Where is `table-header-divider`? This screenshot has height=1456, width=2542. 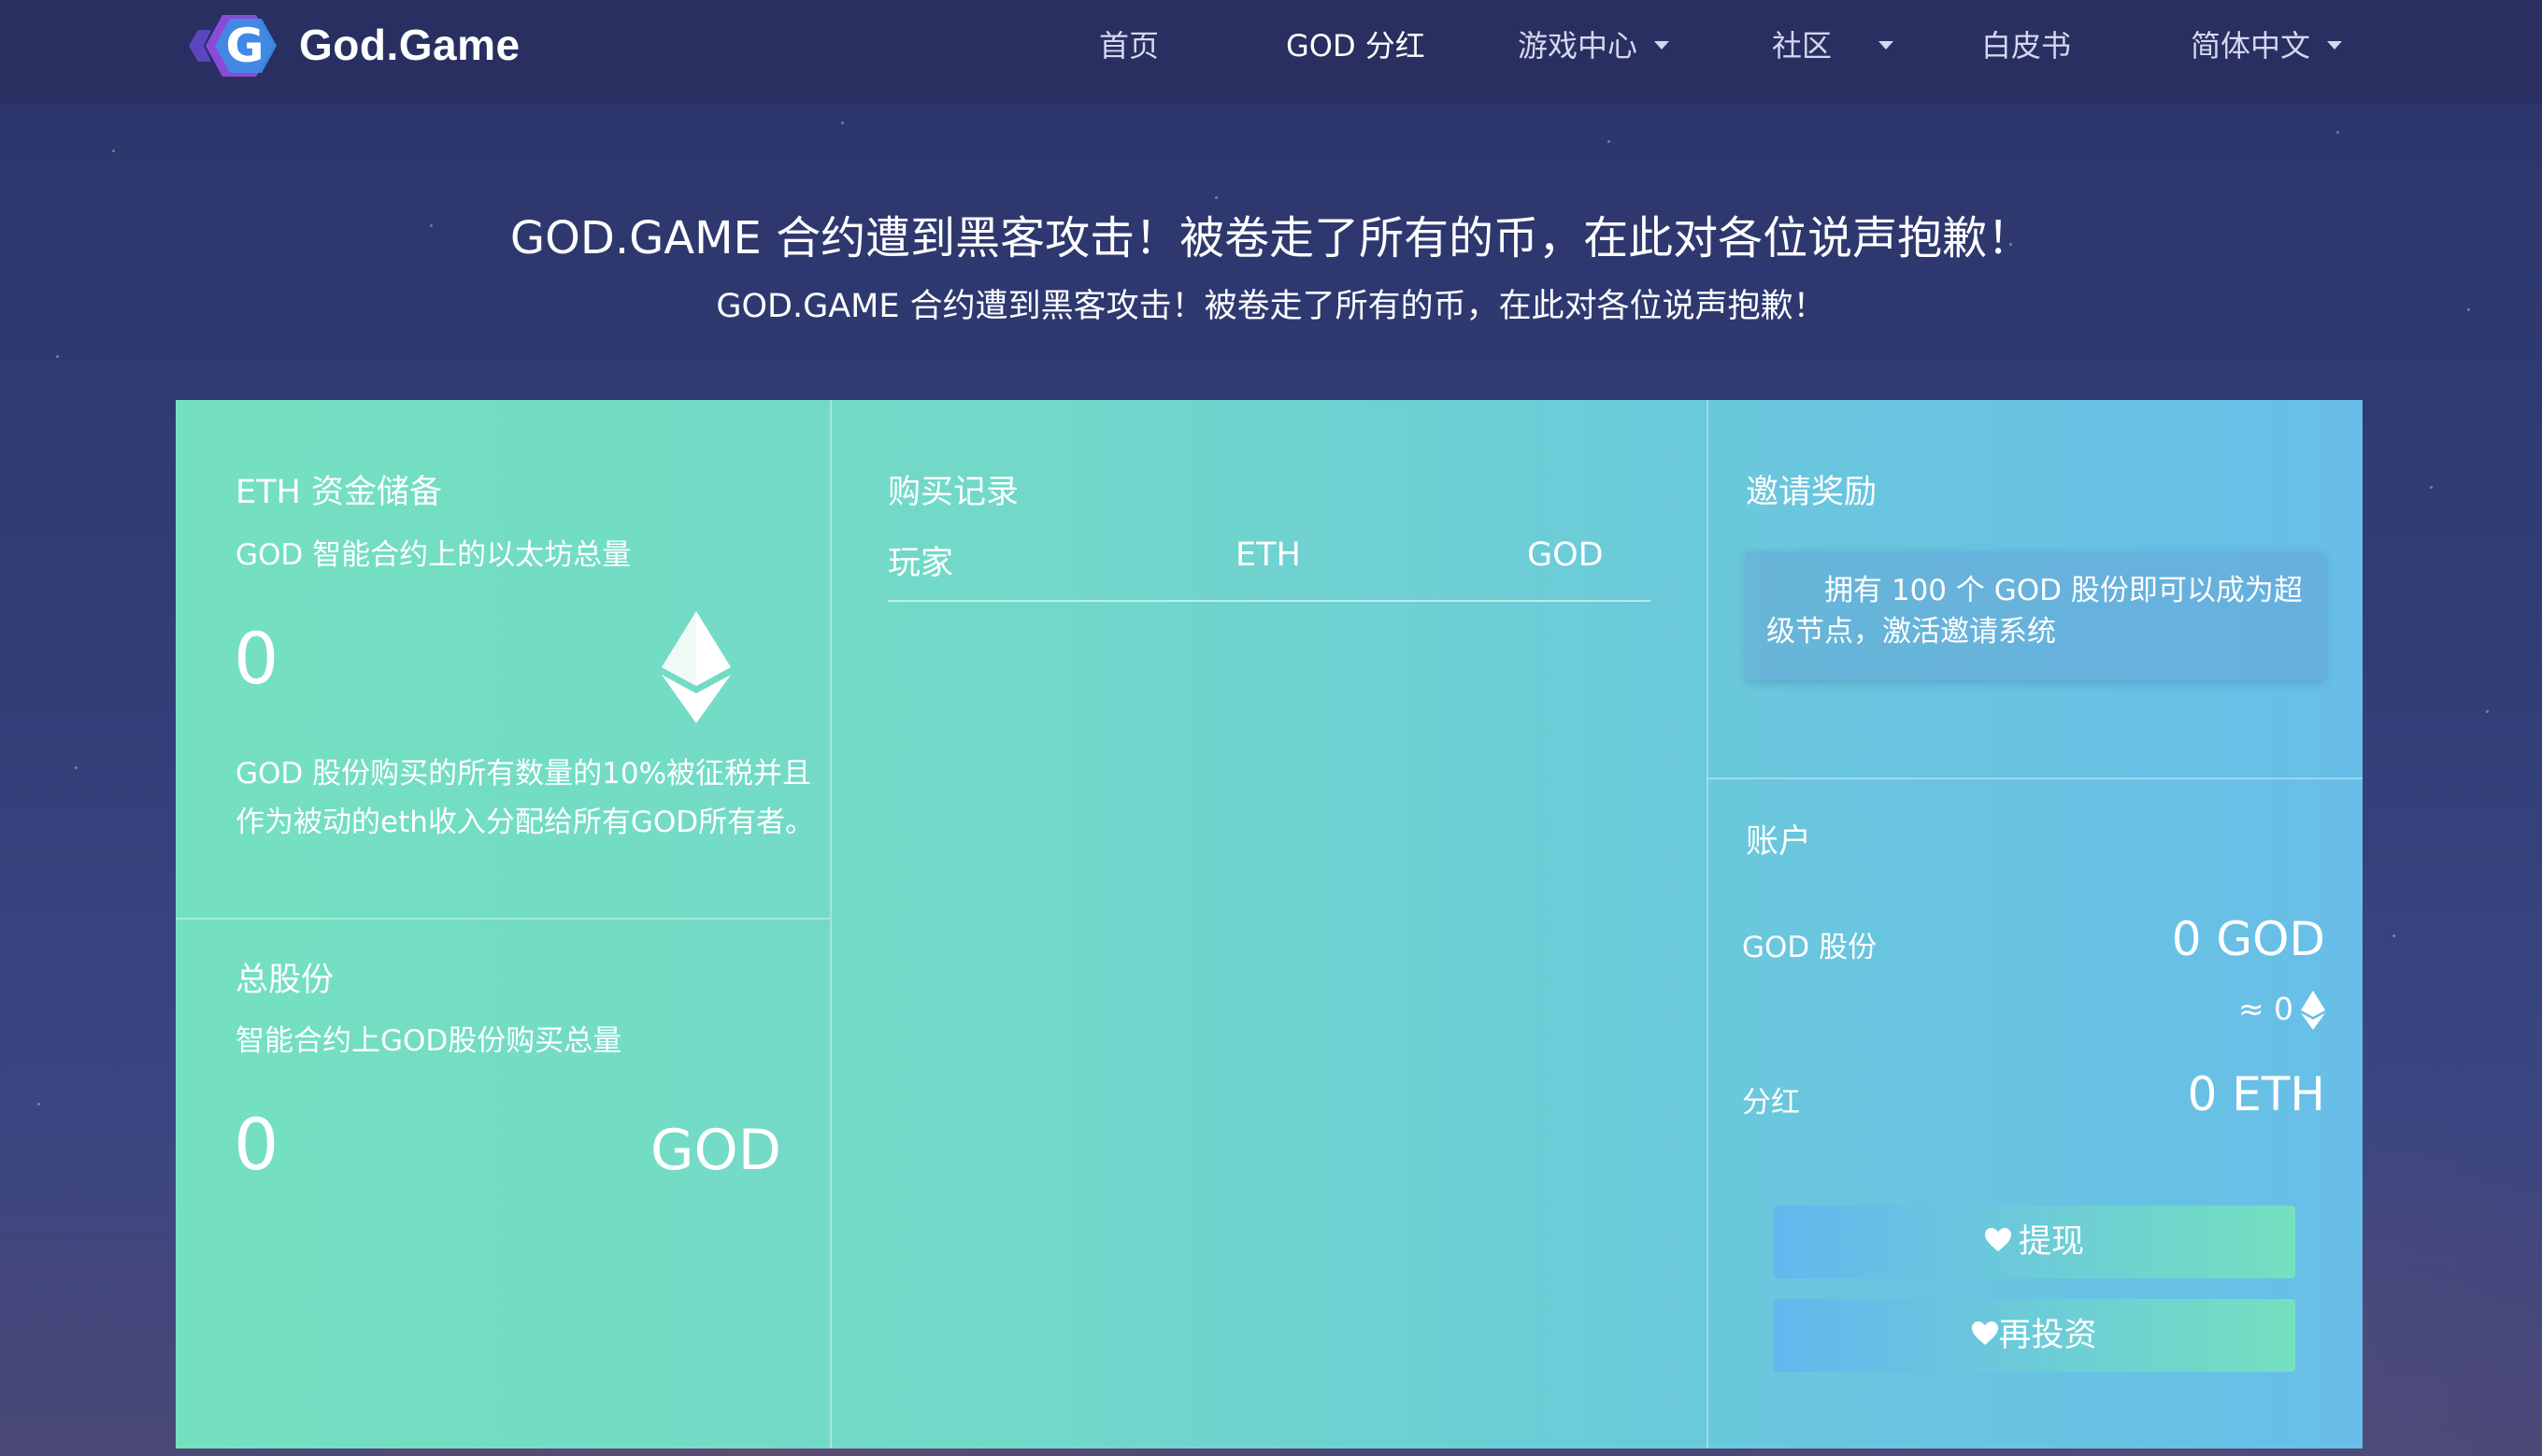 table-header-divider is located at coordinates (1269, 601).